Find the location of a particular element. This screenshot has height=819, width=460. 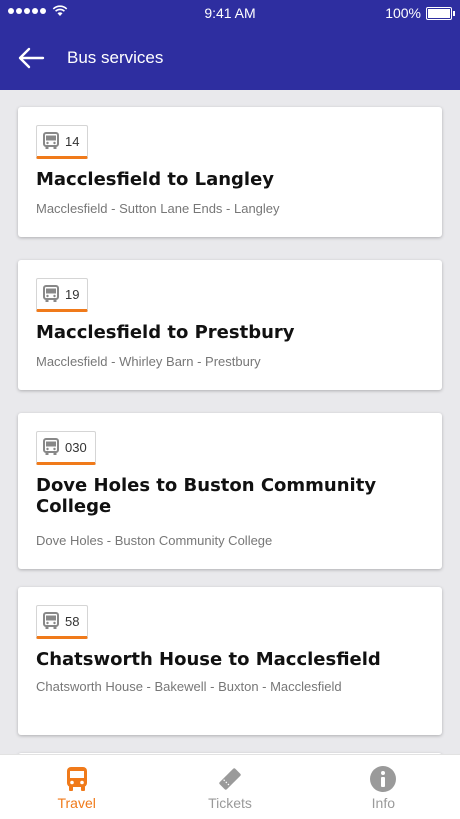

route-stops: Macclesfield - Whirley Barn - Prestbury is located at coordinates (148, 361).